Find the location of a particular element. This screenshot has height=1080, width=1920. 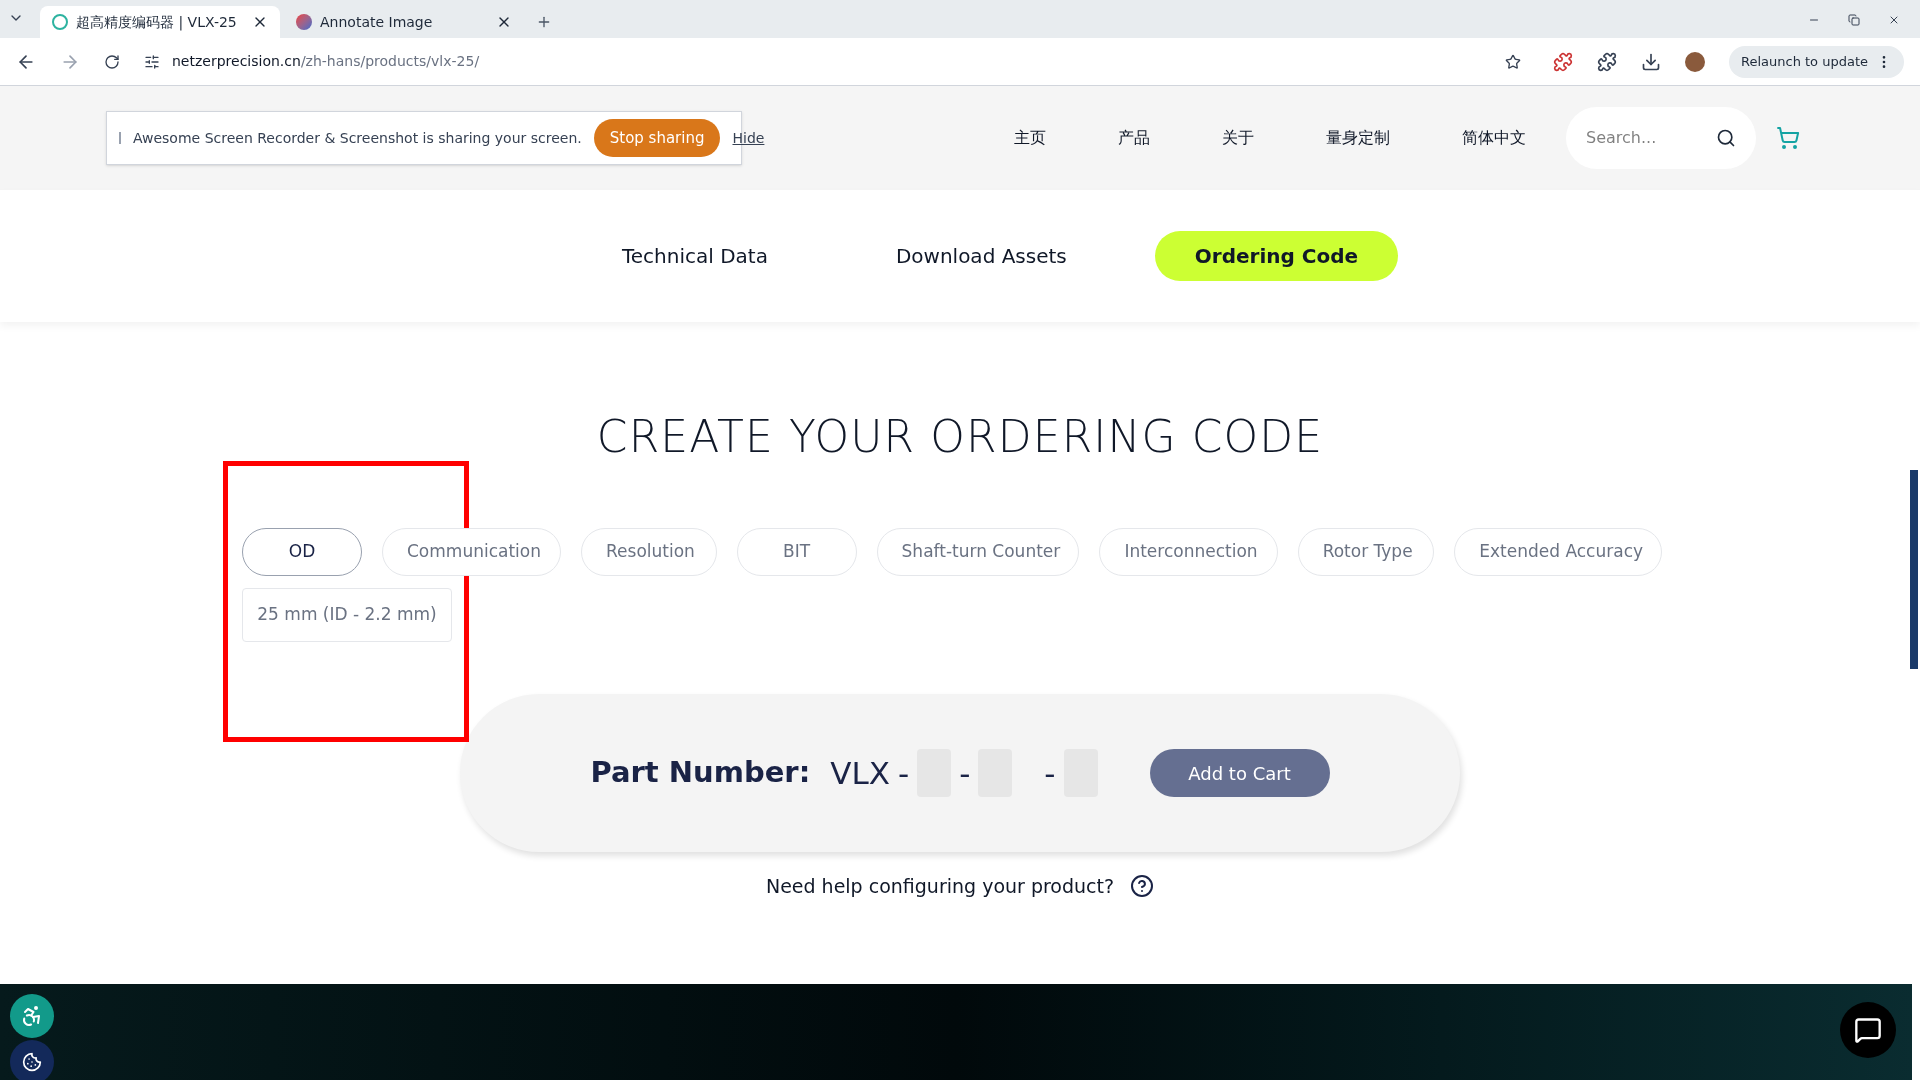

subnav-tab: Ordering Code is located at coordinates (1276, 256).